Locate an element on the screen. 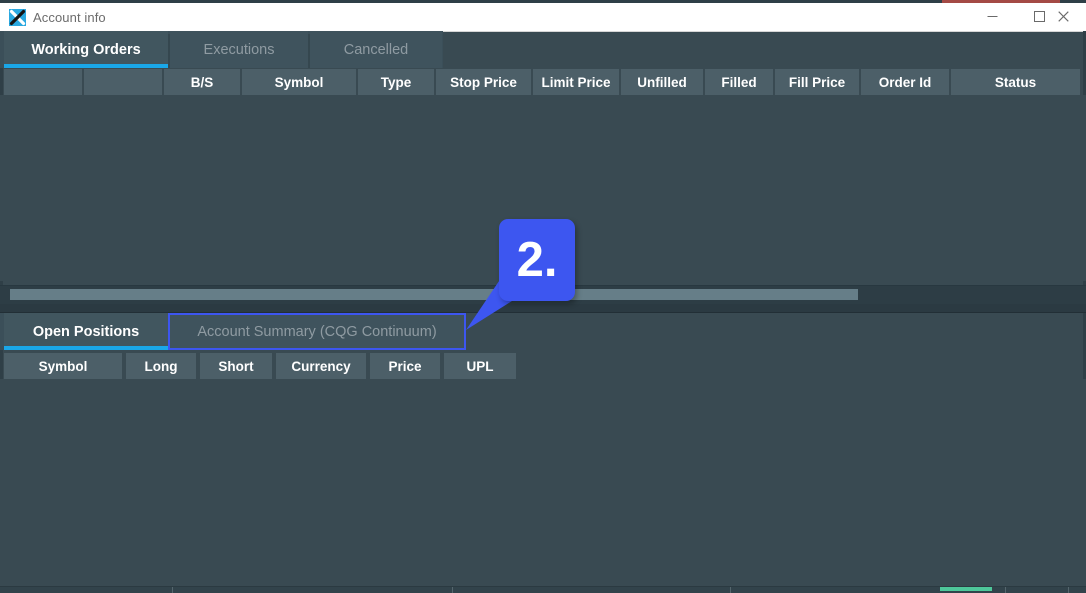  close-button is located at coordinates (1063, 16).